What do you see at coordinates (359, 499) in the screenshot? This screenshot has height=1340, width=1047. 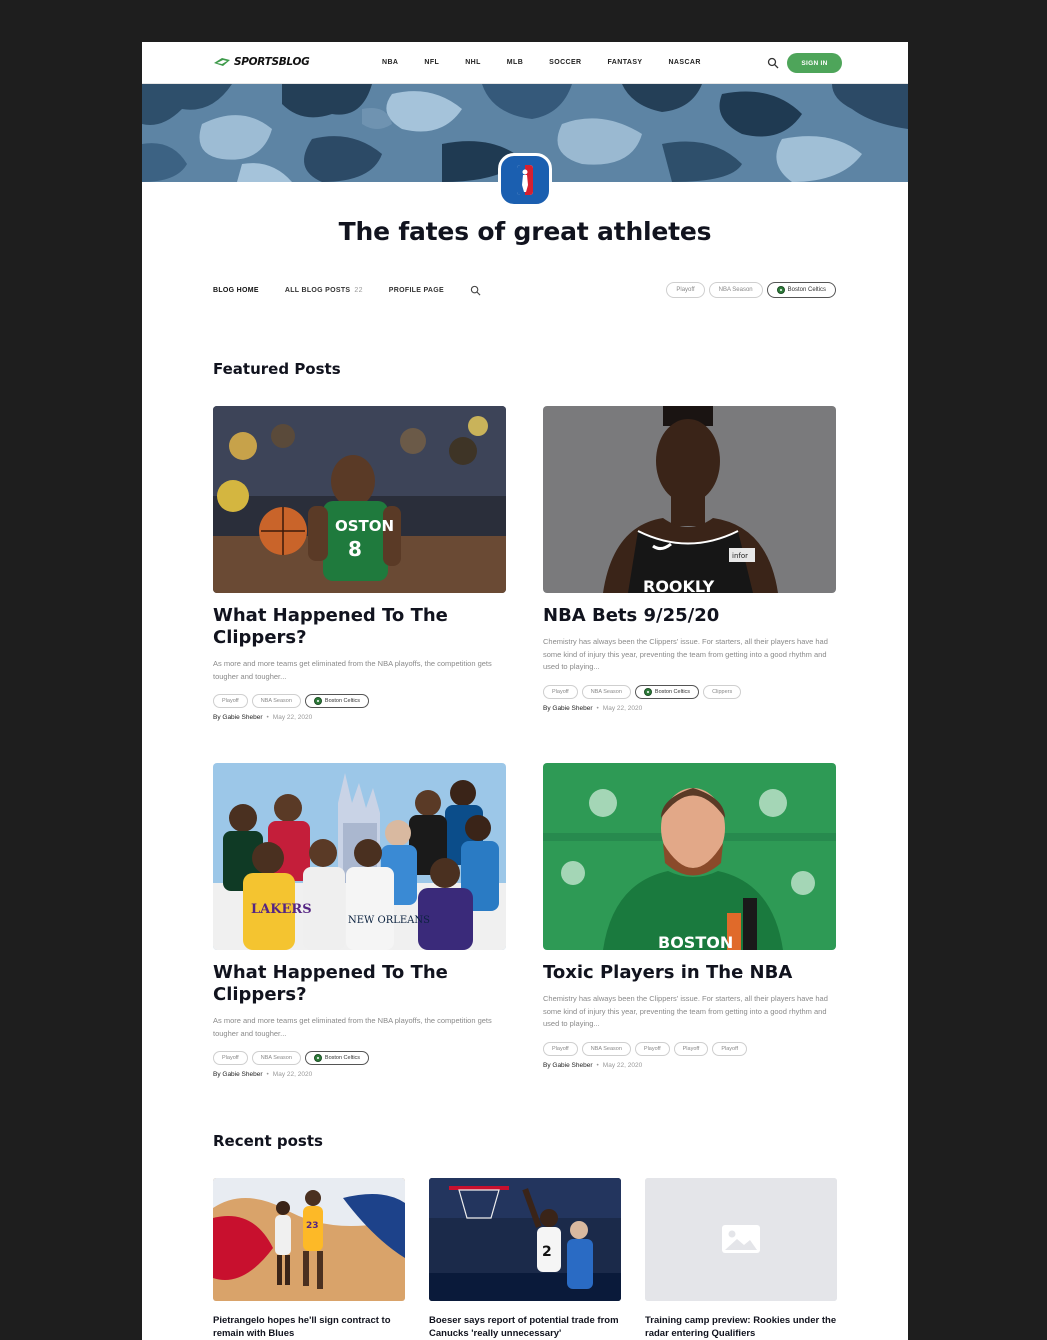 I see `post-image: OSTON 8` at bounding box center [359, 499].